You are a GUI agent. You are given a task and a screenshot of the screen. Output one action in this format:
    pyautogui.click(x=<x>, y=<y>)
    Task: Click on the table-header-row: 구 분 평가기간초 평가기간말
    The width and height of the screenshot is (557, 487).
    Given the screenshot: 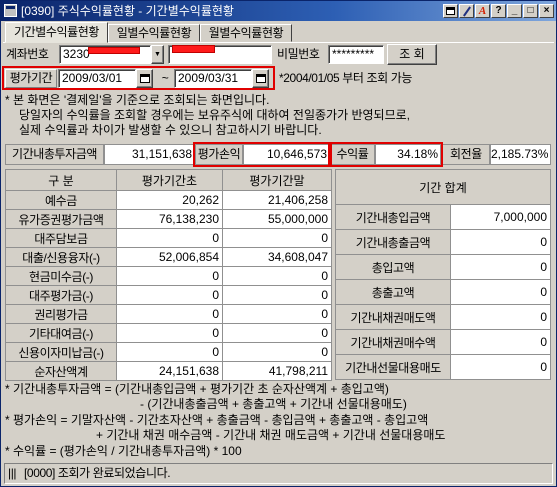 What is the action you would take?
    pyautogui.click(x=168, y=180)
    